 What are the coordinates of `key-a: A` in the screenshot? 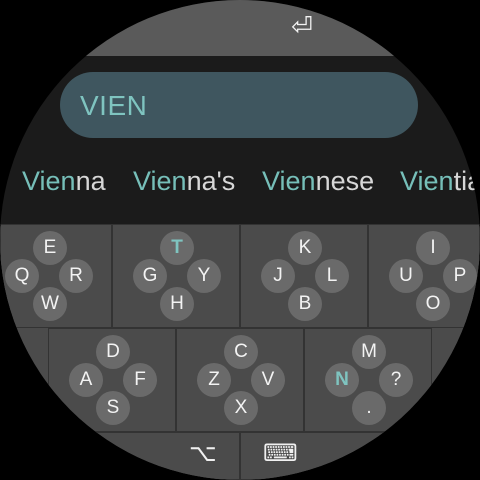 It's located at (86, 380).